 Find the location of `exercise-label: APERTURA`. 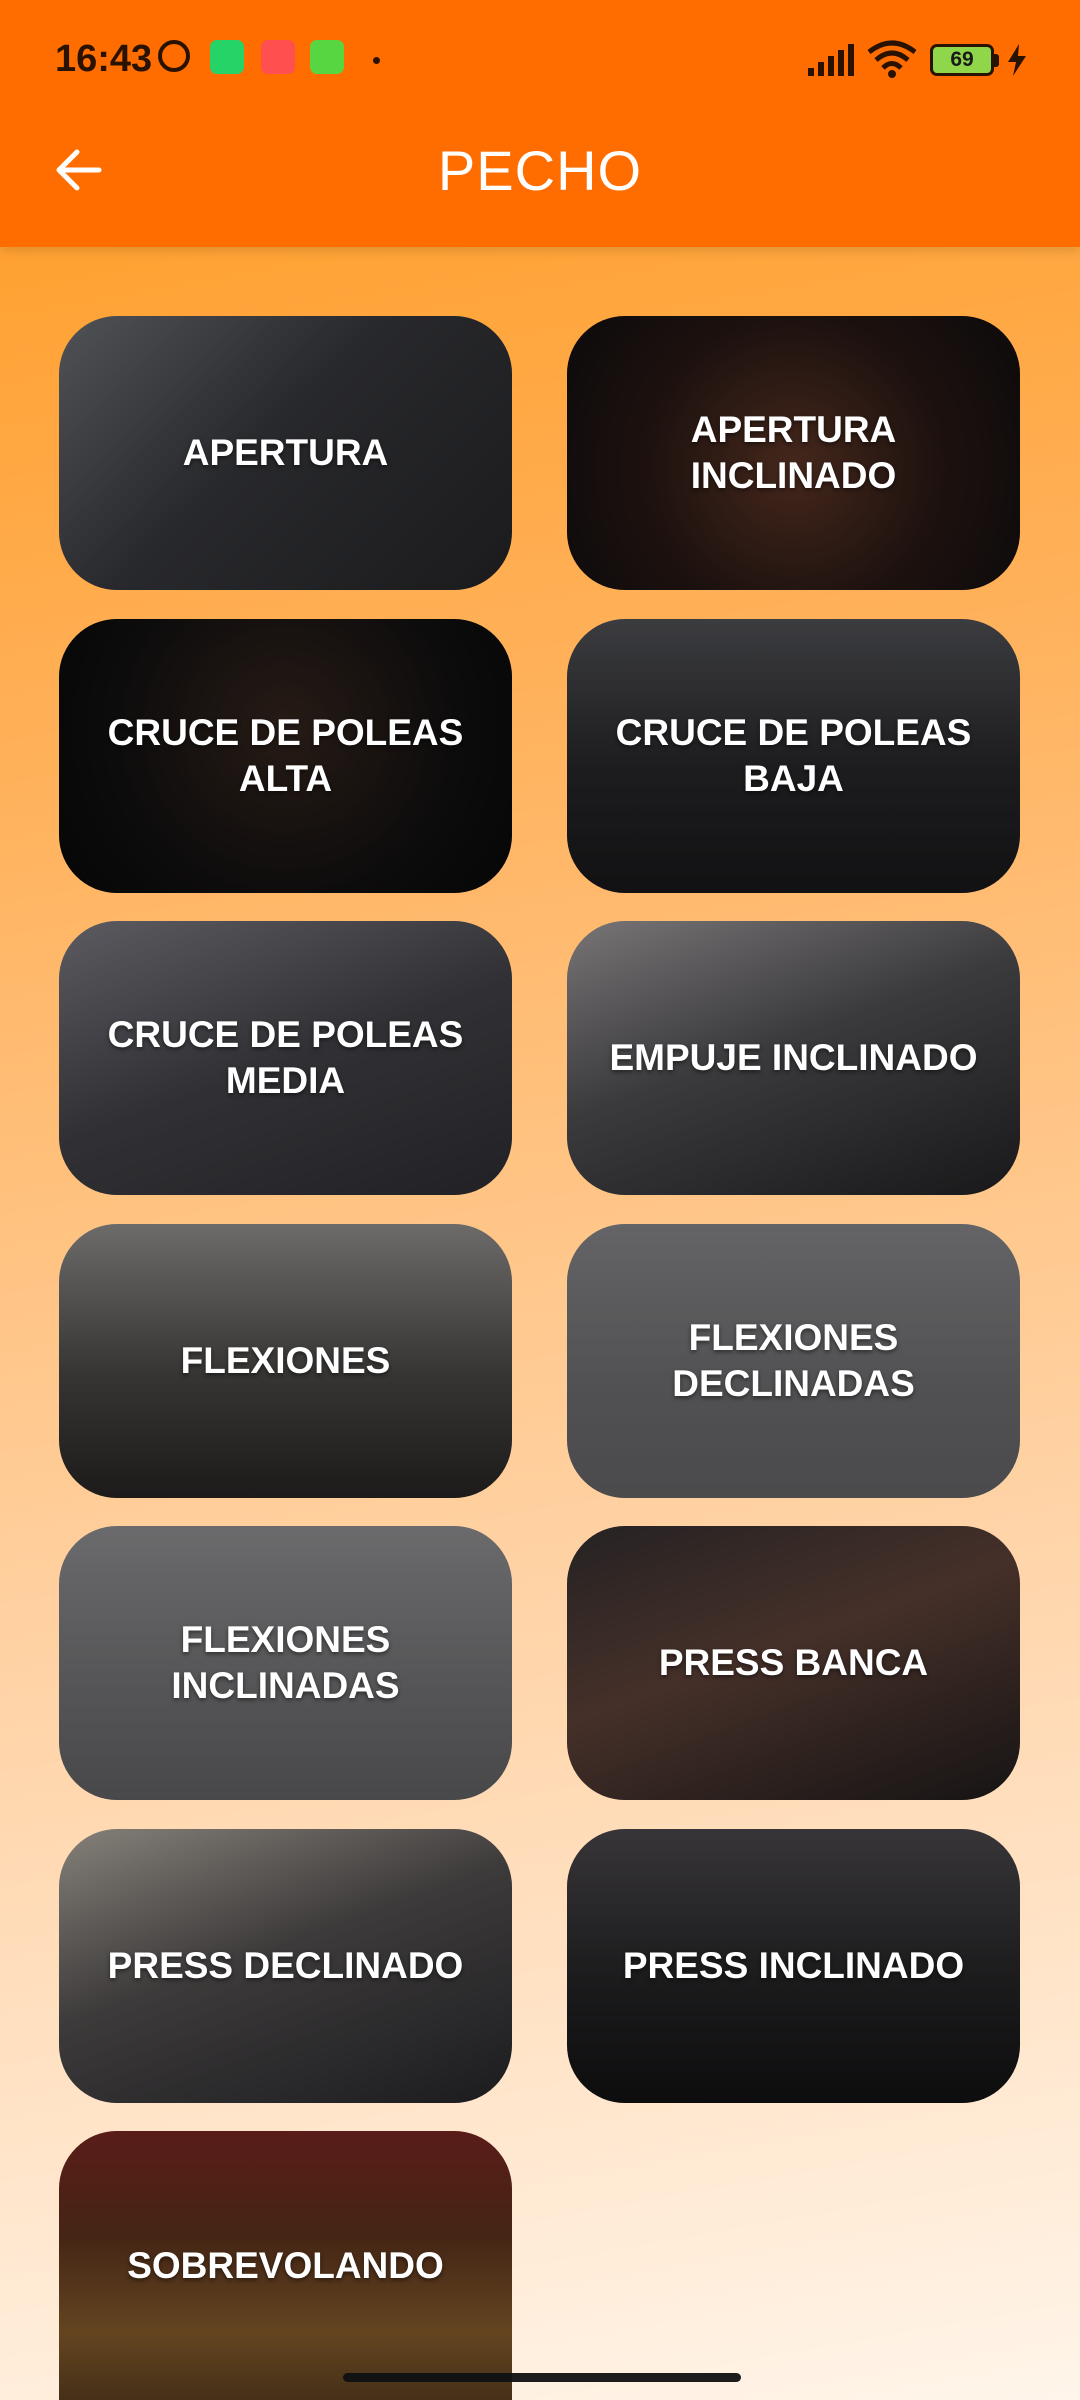

exercise-label: APERTURA is located at coordinates (285, 452).